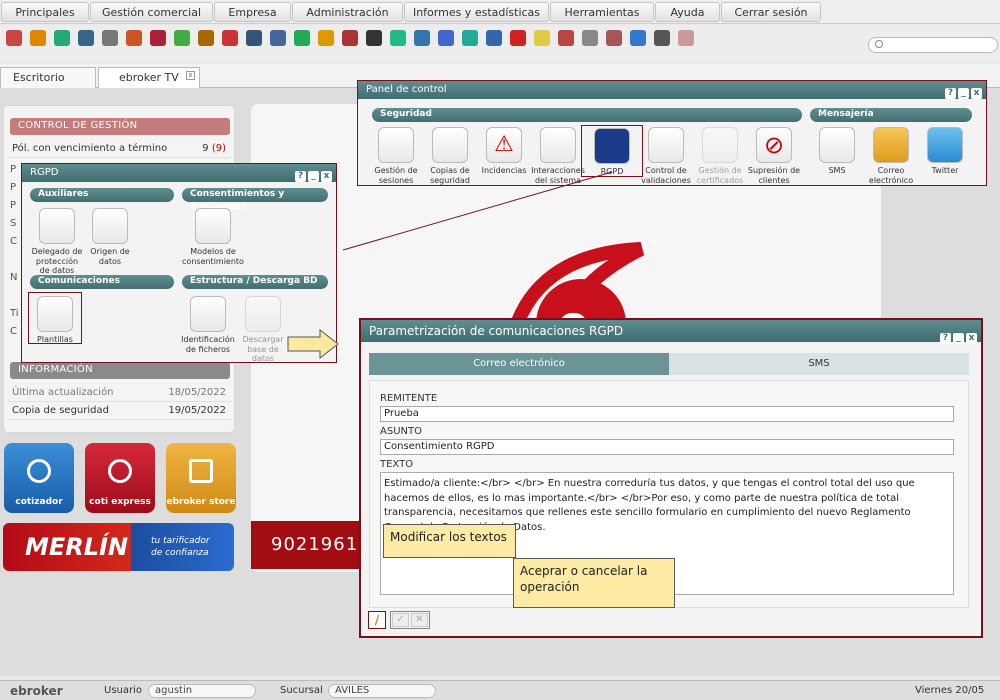 The image size is (1000, 700). What do you see at coordinates (313, 344) in the screenshot?
I see `arrow-right-icon` at bounding box center [313, 344].